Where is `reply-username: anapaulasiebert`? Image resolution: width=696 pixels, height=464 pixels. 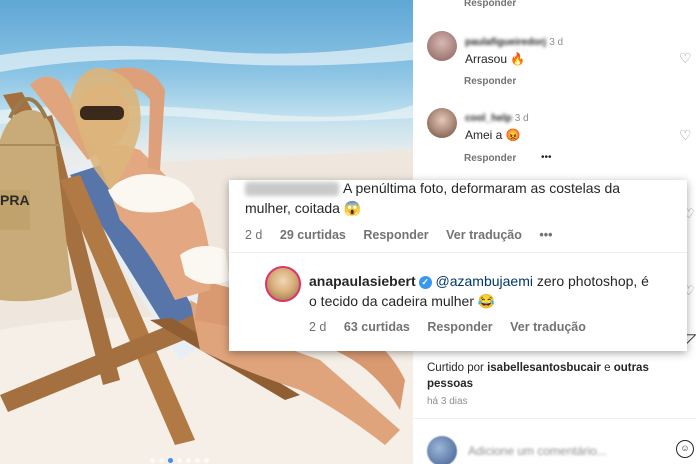
reply-username: anapaulasiebert is located at coordinates (362, 281).